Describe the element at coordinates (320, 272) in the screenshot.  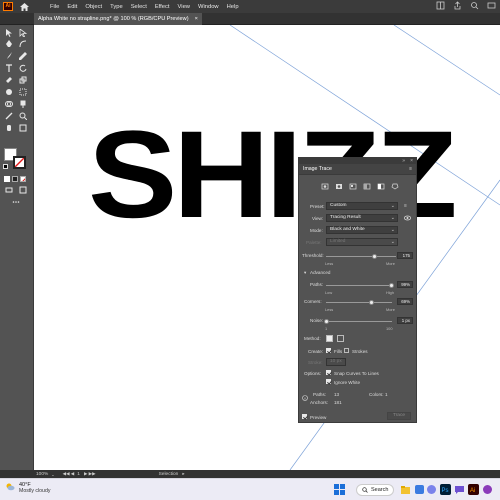
I see `advanced-label: Advanced` at that location.